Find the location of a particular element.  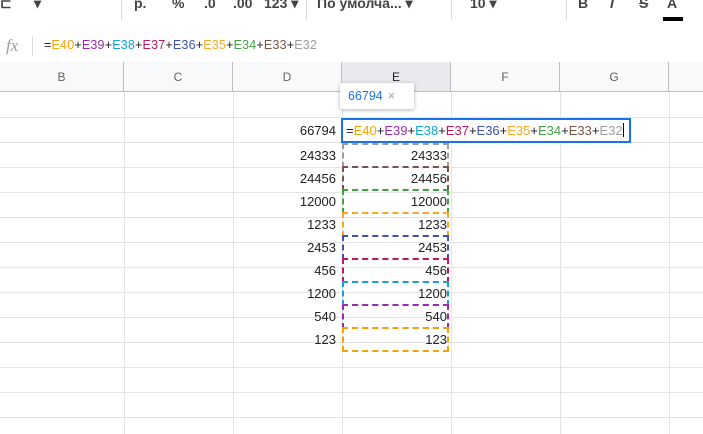

toolbar-fragment: ⊏ is located at coordinates (6, 5).